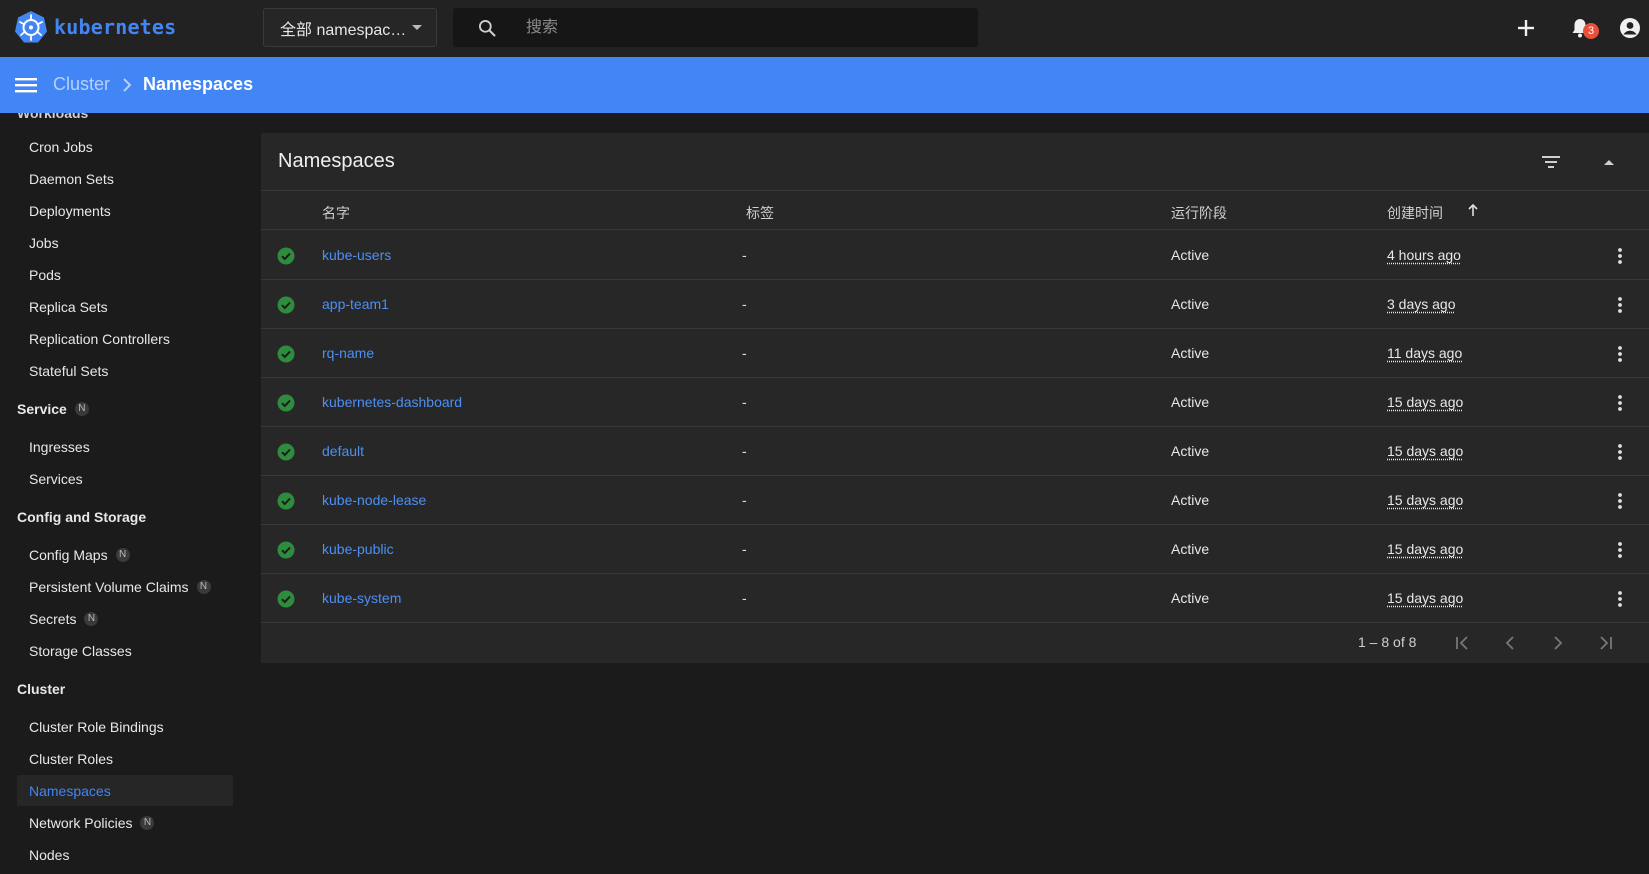 The image size is (1649, 874). Describe the element at coordinates (125, 650) in the screenshot. I see `sidebar-item-storage-classes: Storage Classes` at that location.